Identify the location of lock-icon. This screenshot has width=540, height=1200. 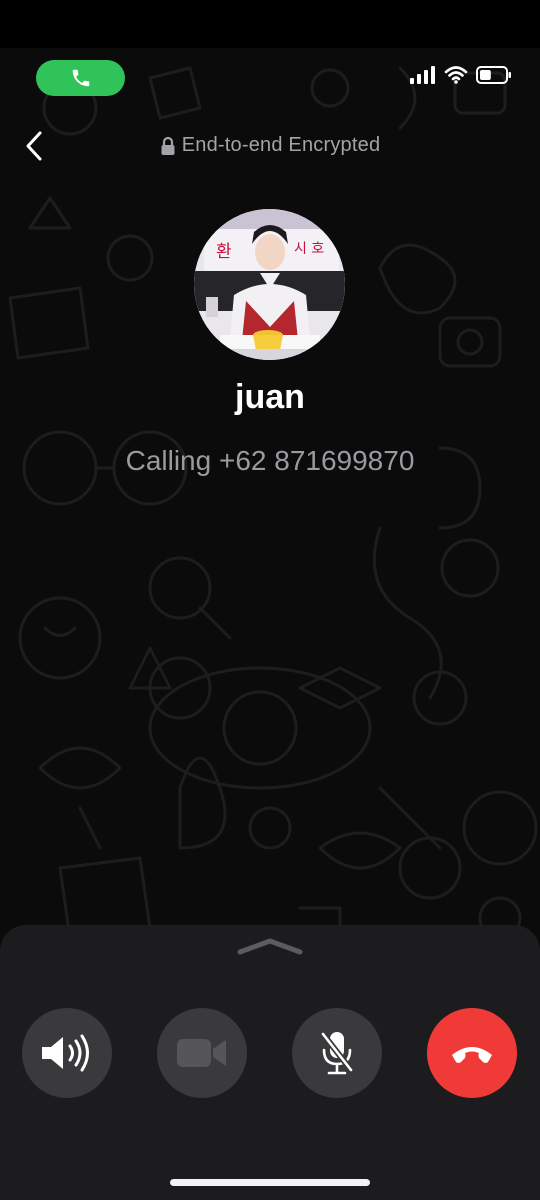
(168, 145).